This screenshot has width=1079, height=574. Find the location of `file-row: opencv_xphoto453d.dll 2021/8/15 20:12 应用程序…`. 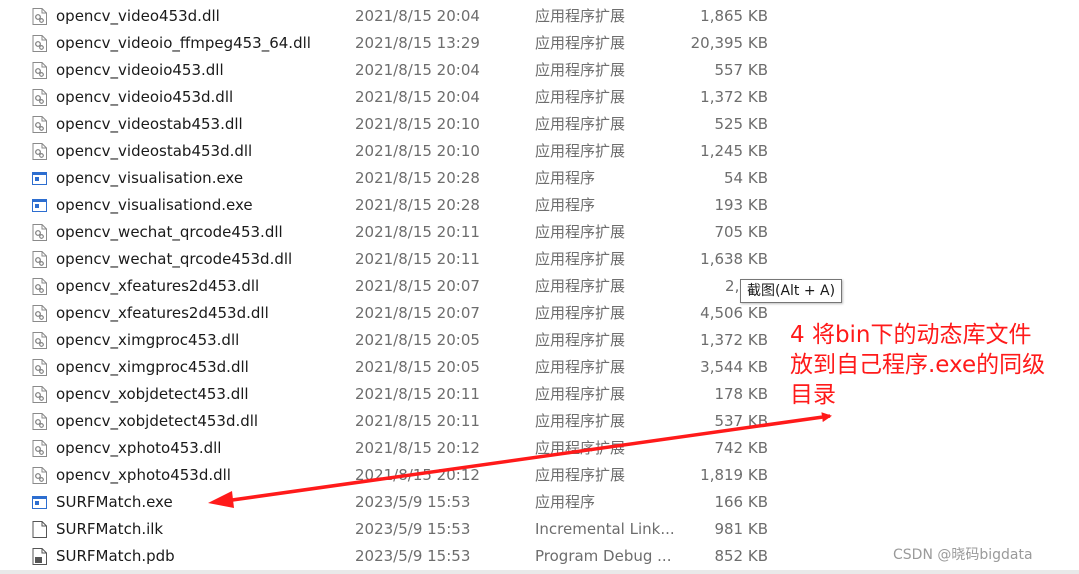

file-row: opencv_xphoto453d.dll 2021/8/15 20:12 应用程序… is located at coordinates (390, 475).